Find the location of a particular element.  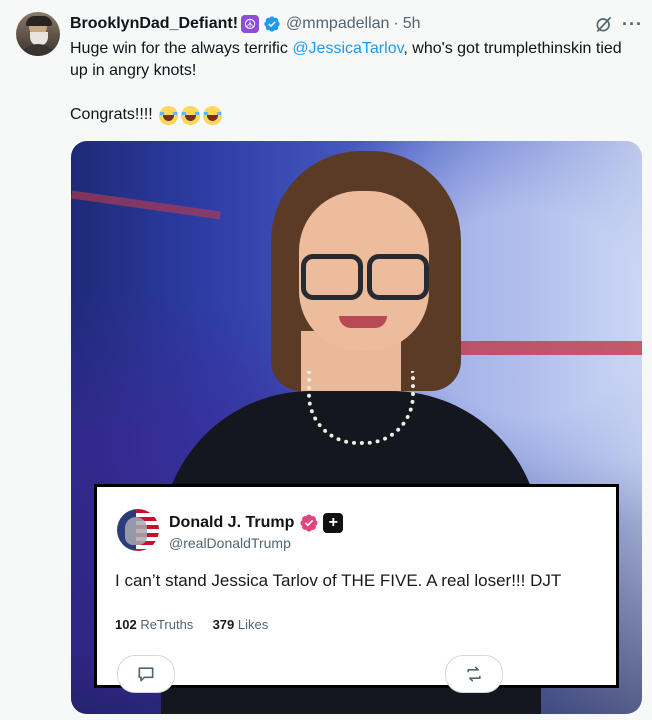

author-handle: @mmpadellan is located at coordinates (337, 24).